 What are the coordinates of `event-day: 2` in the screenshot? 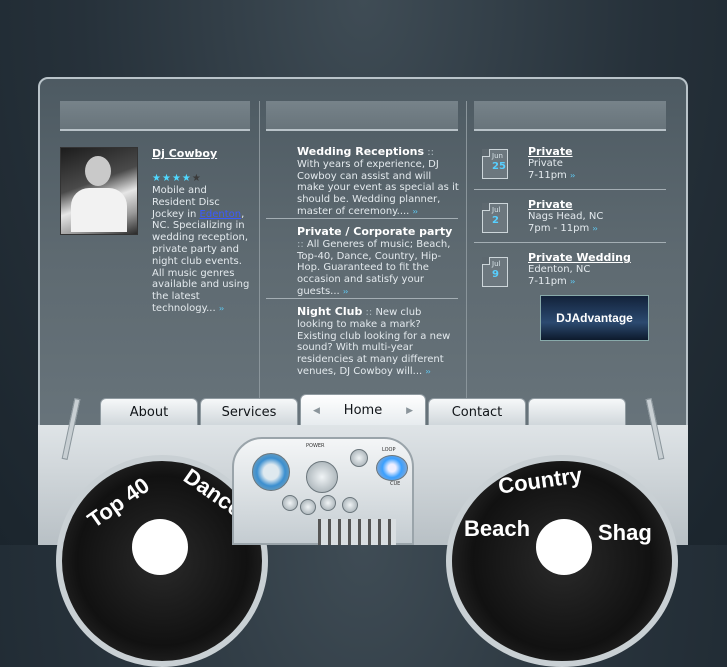 It's located at (495, 220).